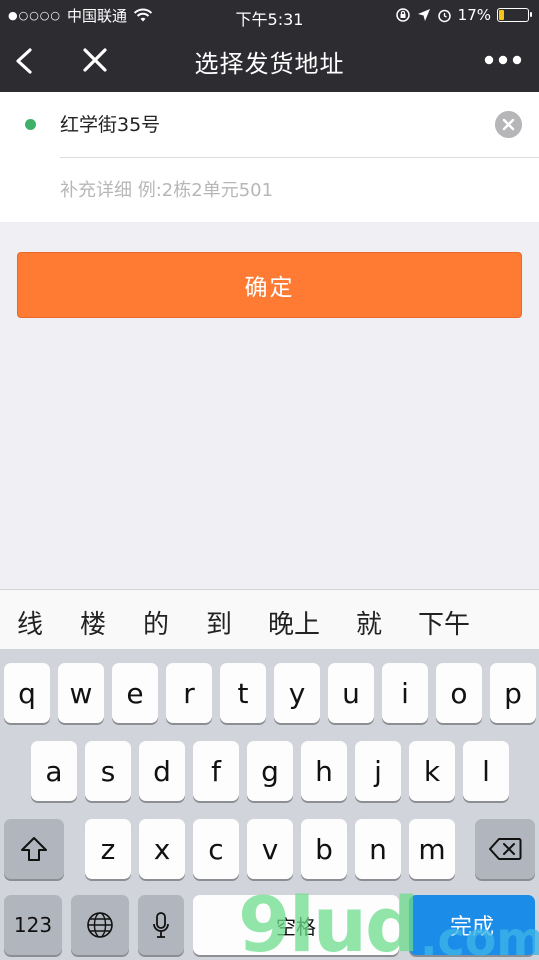 The width and height of the screenshot is (539, 960). Describe the element at coordinates (216, 771) in the screenshot. I see `key-f: f` at that location.